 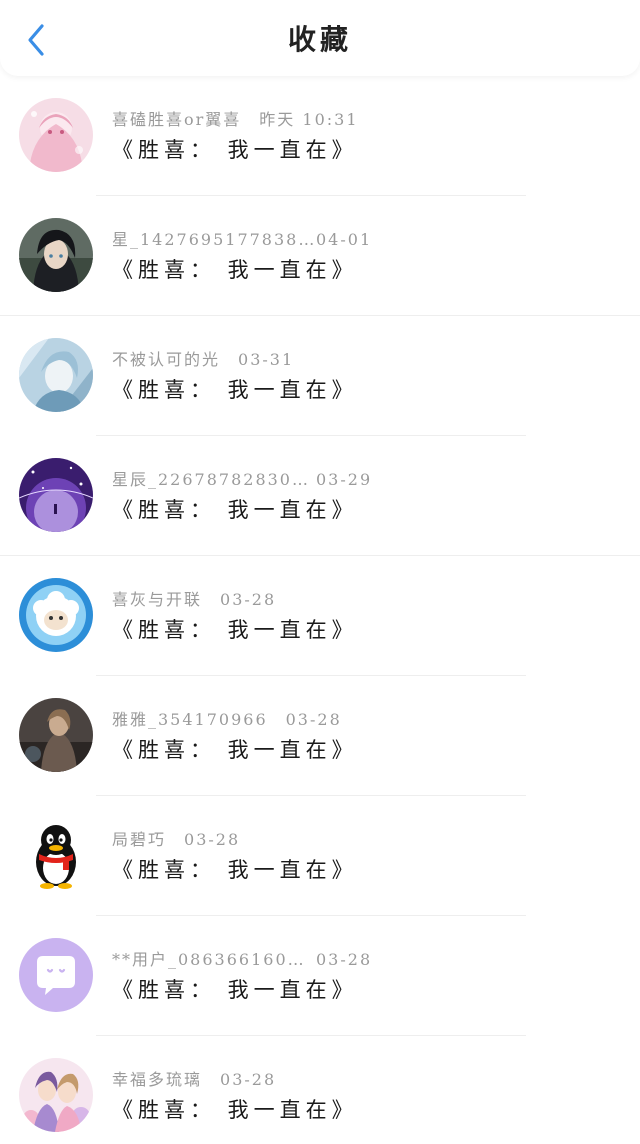 I want to click on timestamp: 04-01, so click(x=344, y=239).